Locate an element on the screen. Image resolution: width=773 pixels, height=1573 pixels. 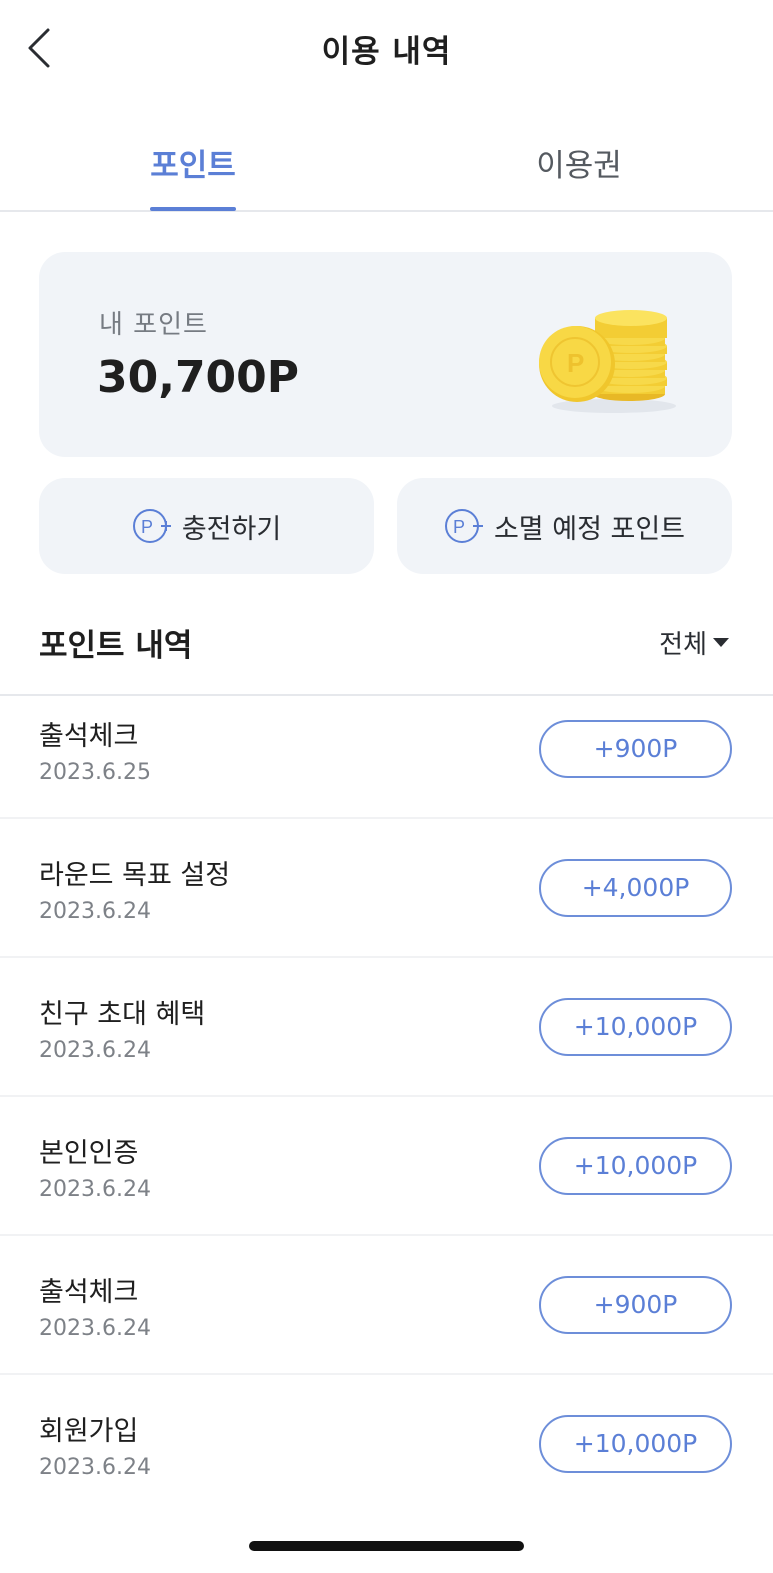
point-balance-card: 내 포인트 30,700P P is located at coordinates (385, 354).